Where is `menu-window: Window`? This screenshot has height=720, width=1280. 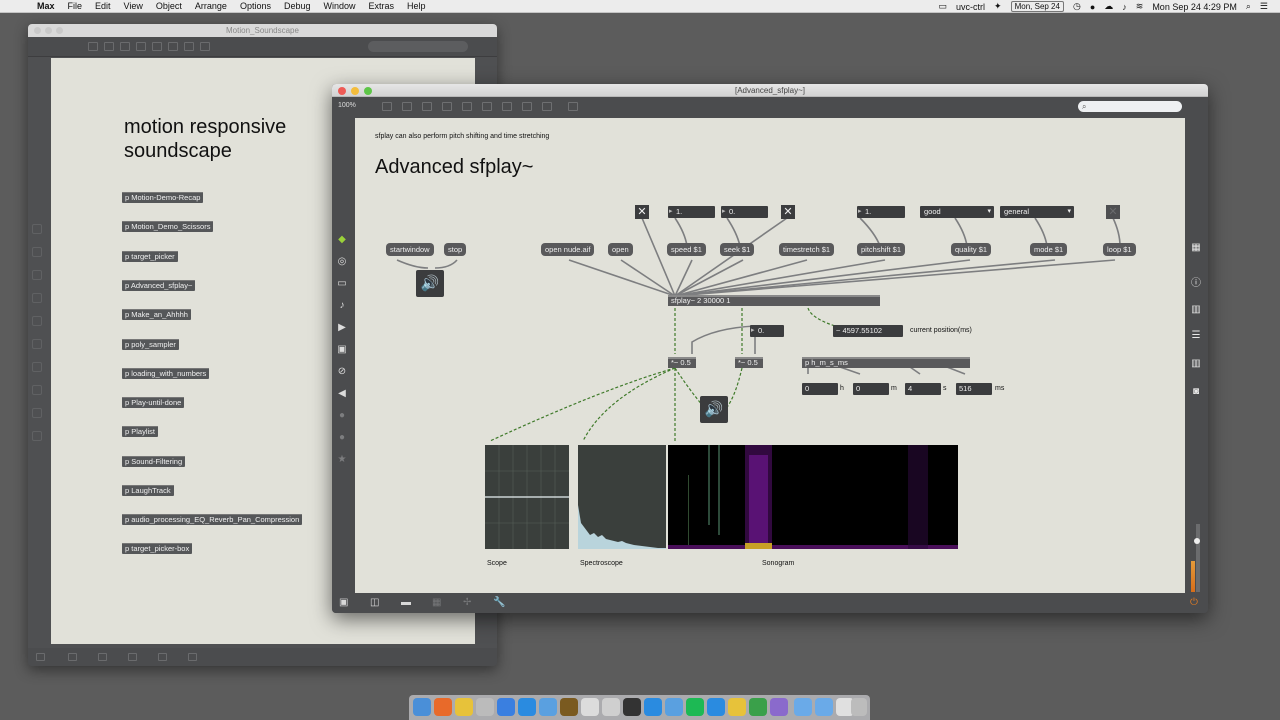
menu-window: Window is located at coordinates (340, 6).